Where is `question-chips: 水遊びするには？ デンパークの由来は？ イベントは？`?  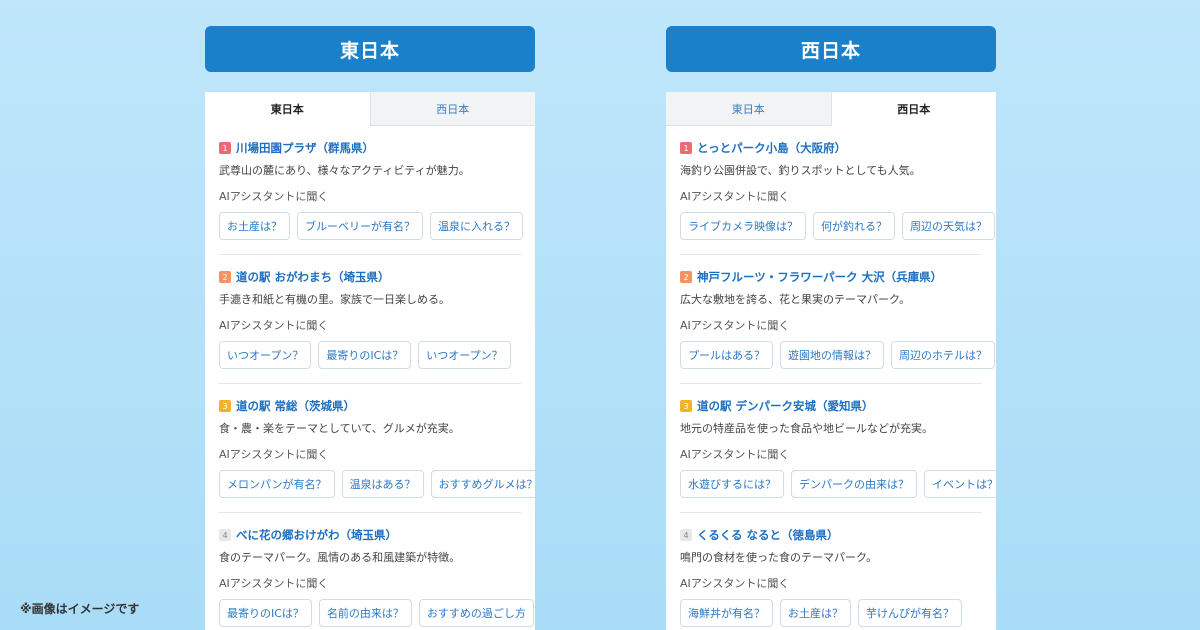 question-chips: 水遊びするには？ デンパークの由来は？ イベントは？ is located at coordinates (838, 484).